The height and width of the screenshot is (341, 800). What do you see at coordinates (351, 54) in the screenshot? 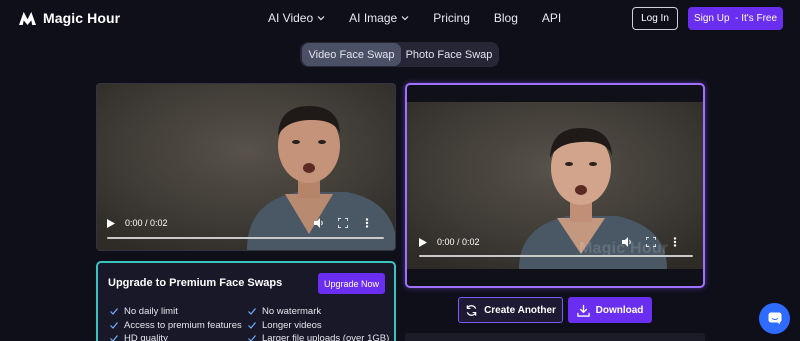
I see `tab-video-face-swap: Video Face Swap` at bounding box center [351, 54].